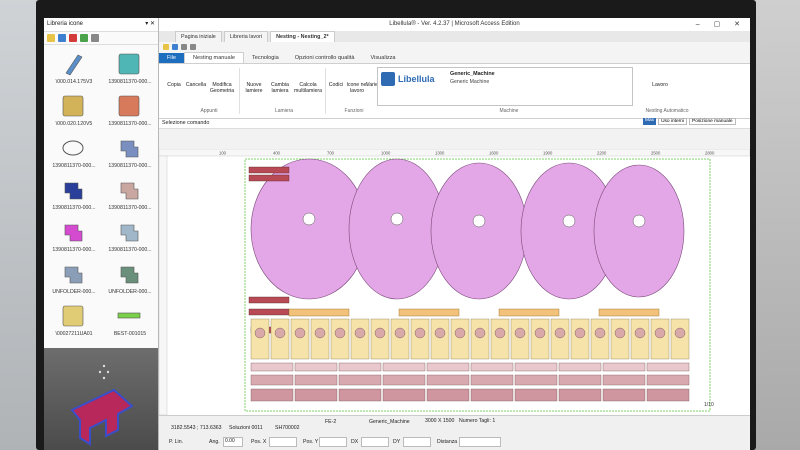 The width and height of the screenshot is (800, 450). Describe the element at coordinates (325, 58) in the screenshot. I see `tab-quality-control: Opzioni controllo qualità` at that location.